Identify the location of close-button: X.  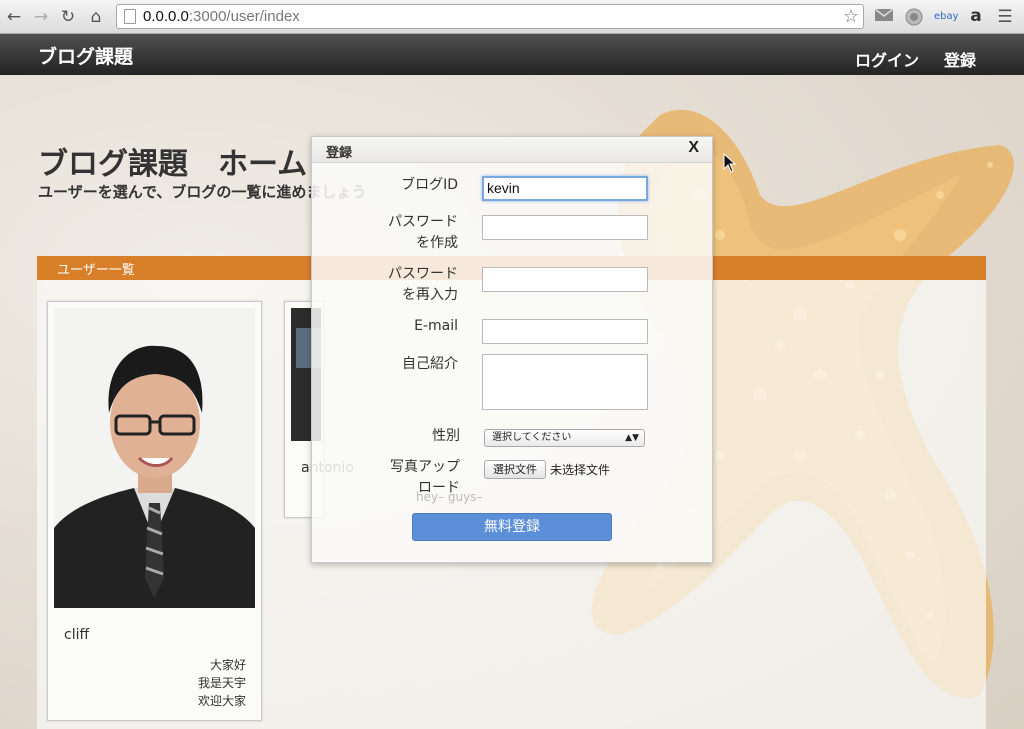
(693, 148).